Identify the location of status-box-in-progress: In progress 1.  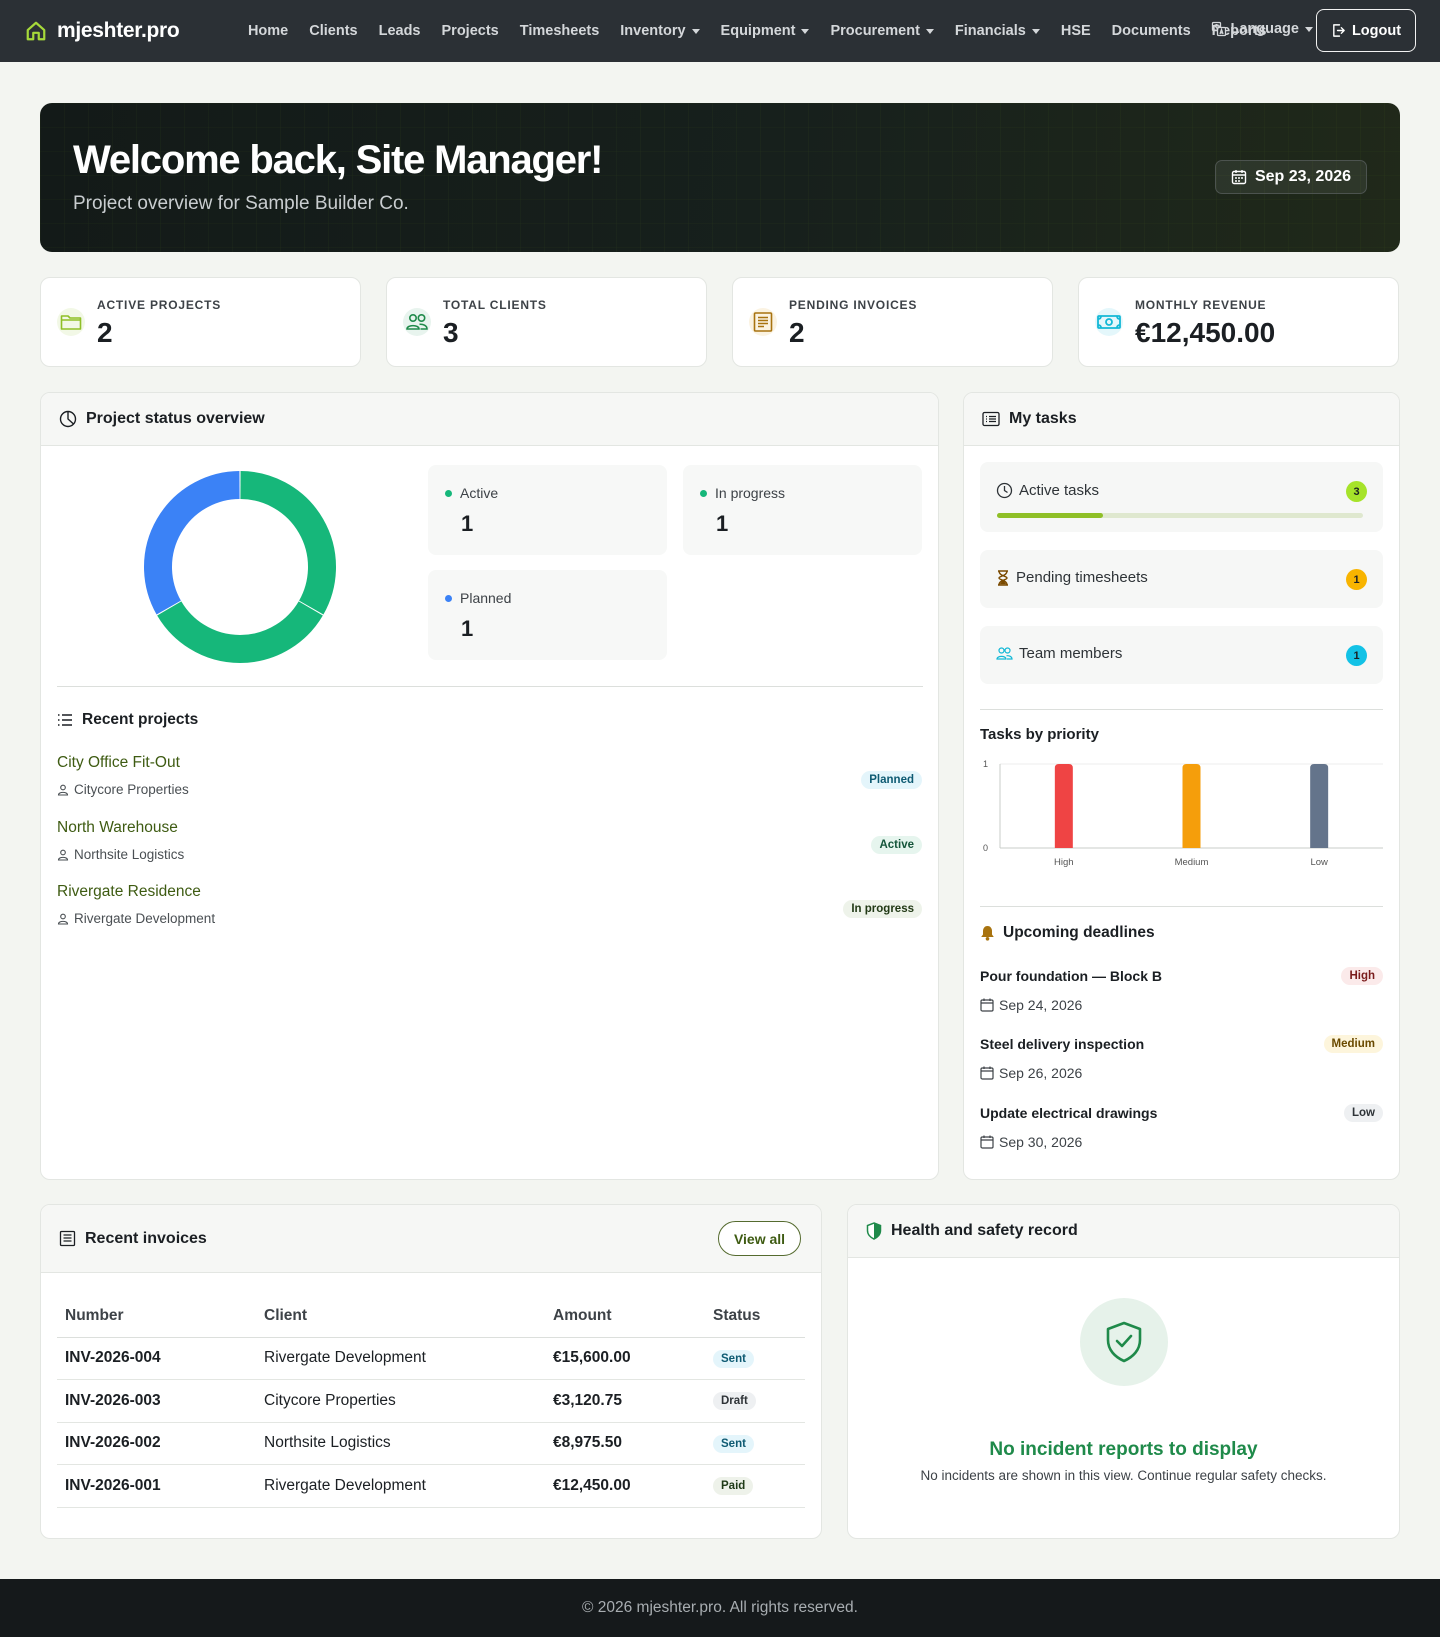
(802, 510).